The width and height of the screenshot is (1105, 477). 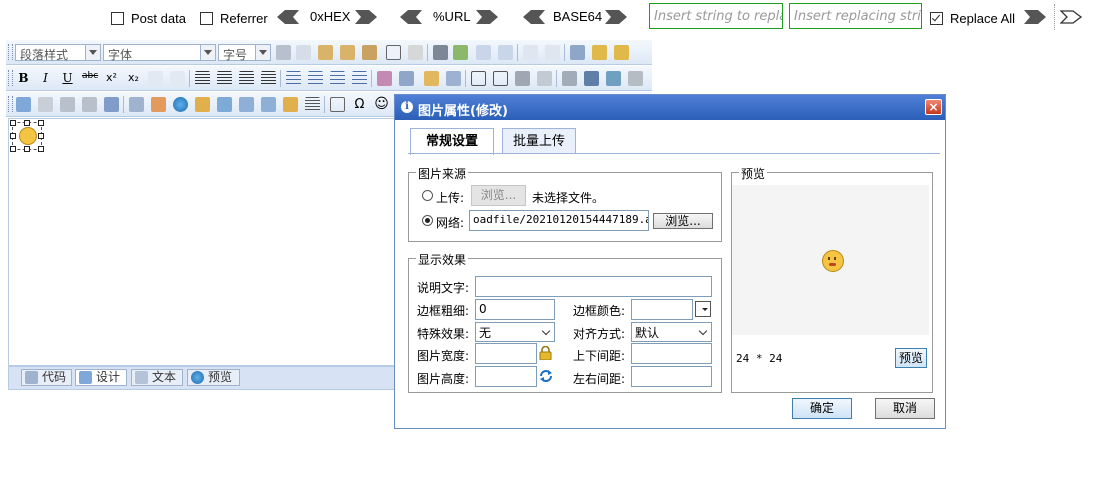 I want to click on select-pointer-icon, so click(x=530, y=52).